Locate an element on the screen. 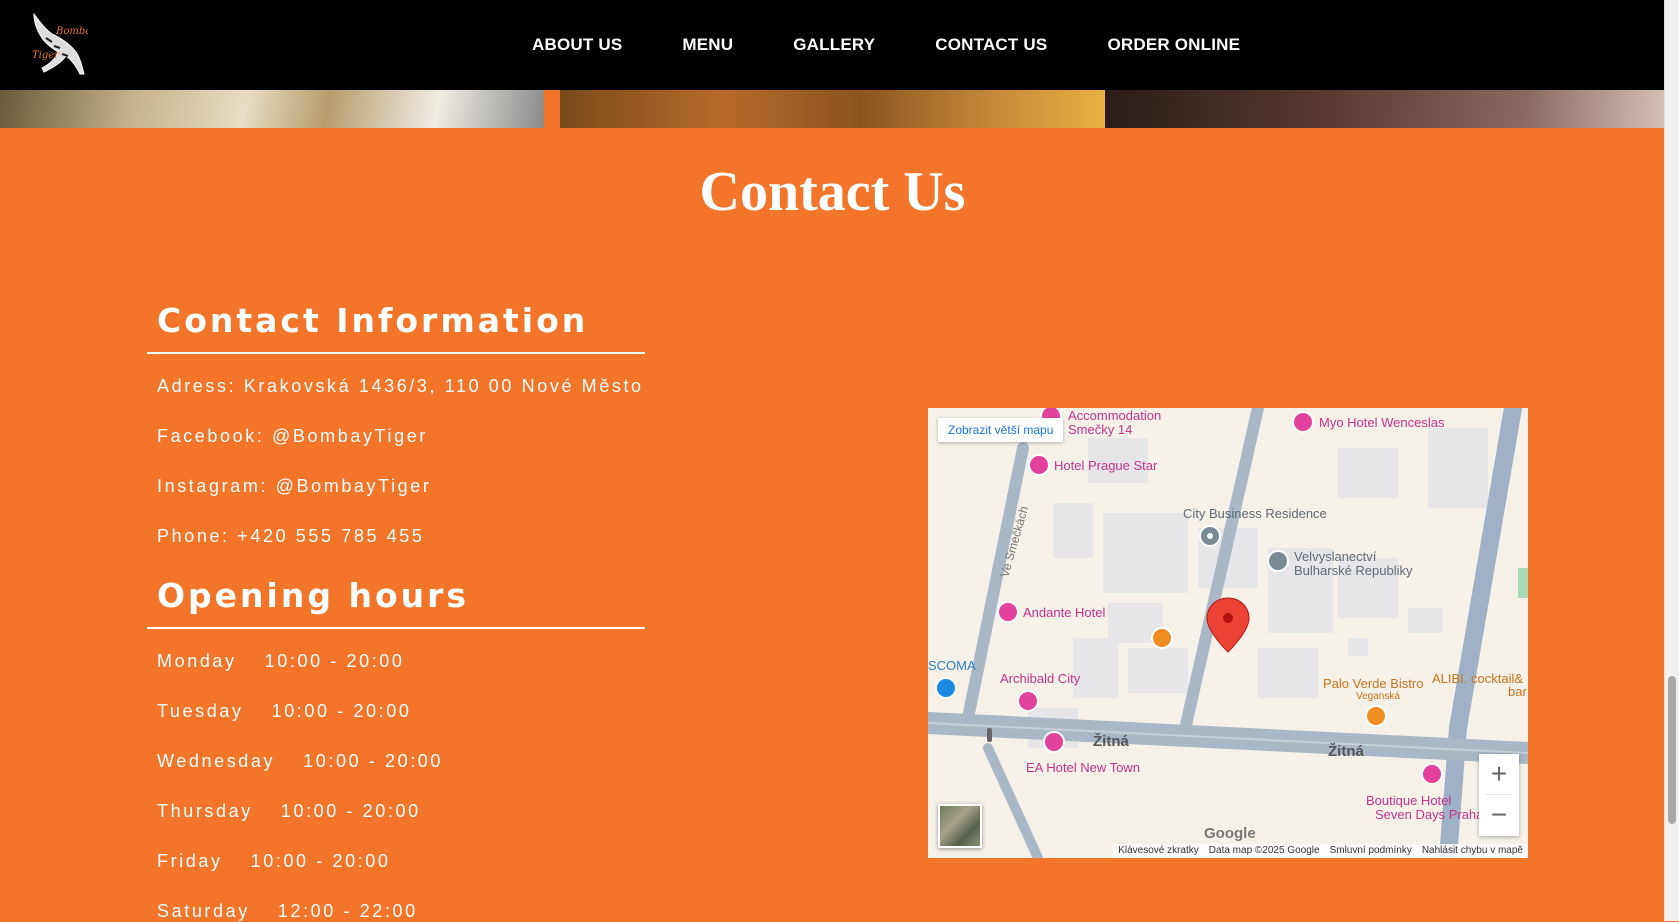 The image size is (1679, 922). hours-day: Tuesday is located at coordinates (200, 711).